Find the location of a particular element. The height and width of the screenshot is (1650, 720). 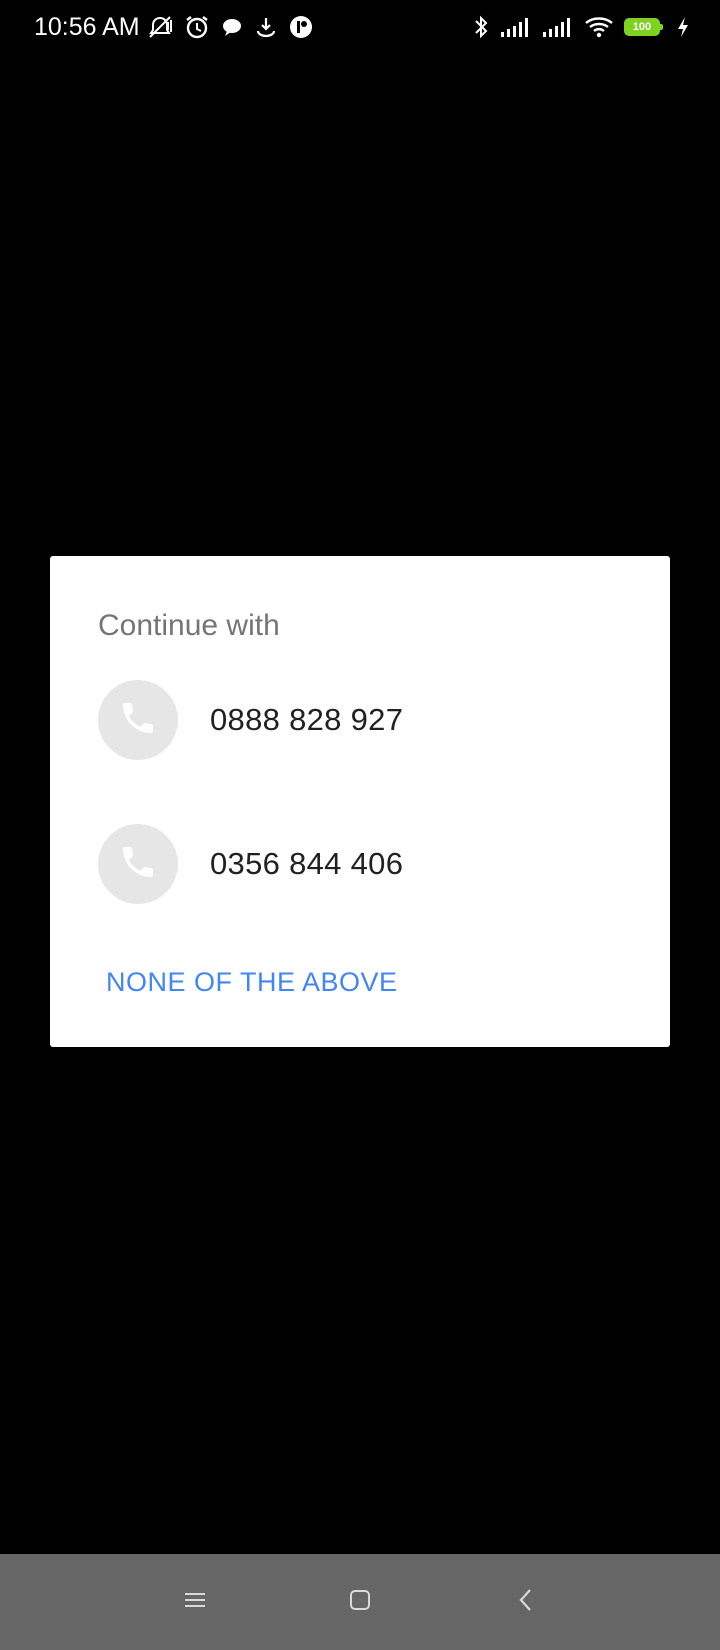

menu-button is located at coordinates (195, 1602).